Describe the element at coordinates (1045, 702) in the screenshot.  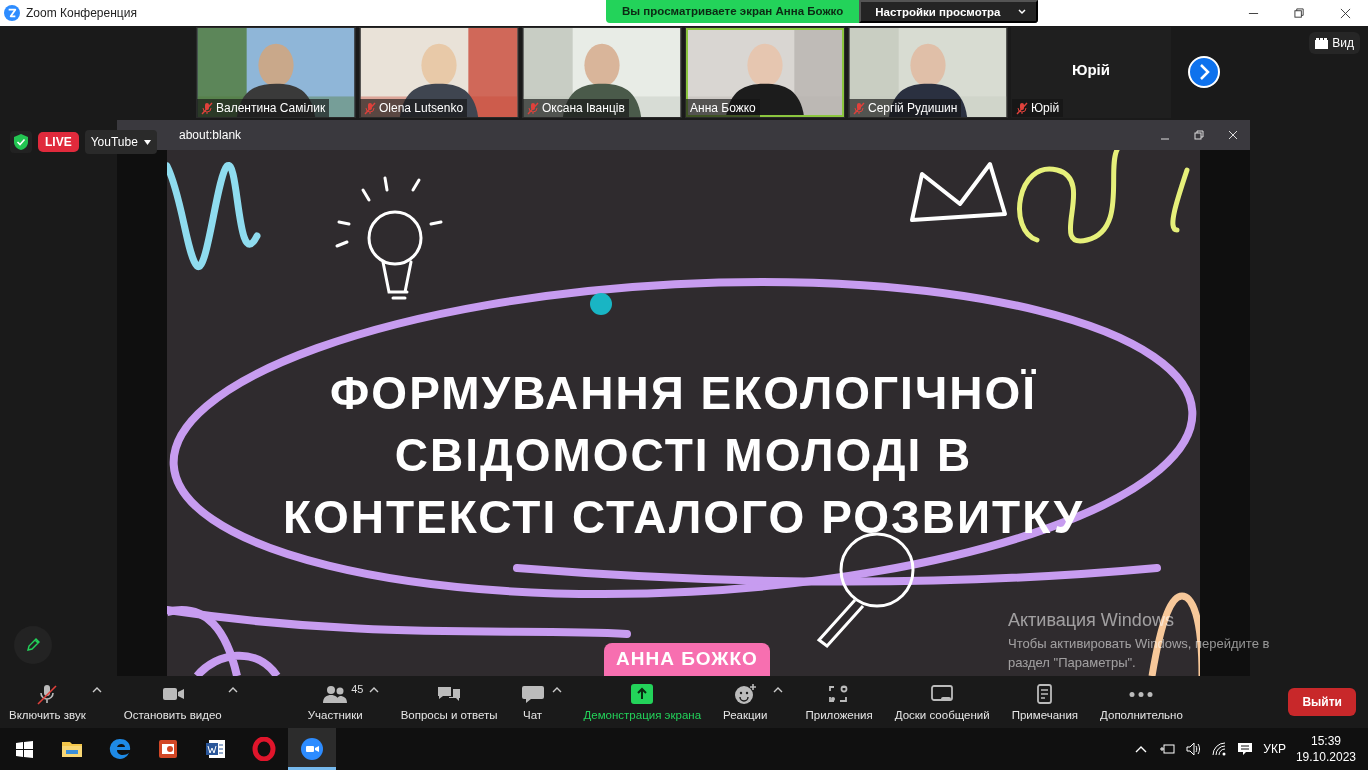
I see `toolbar-button: Примечания` at that location.